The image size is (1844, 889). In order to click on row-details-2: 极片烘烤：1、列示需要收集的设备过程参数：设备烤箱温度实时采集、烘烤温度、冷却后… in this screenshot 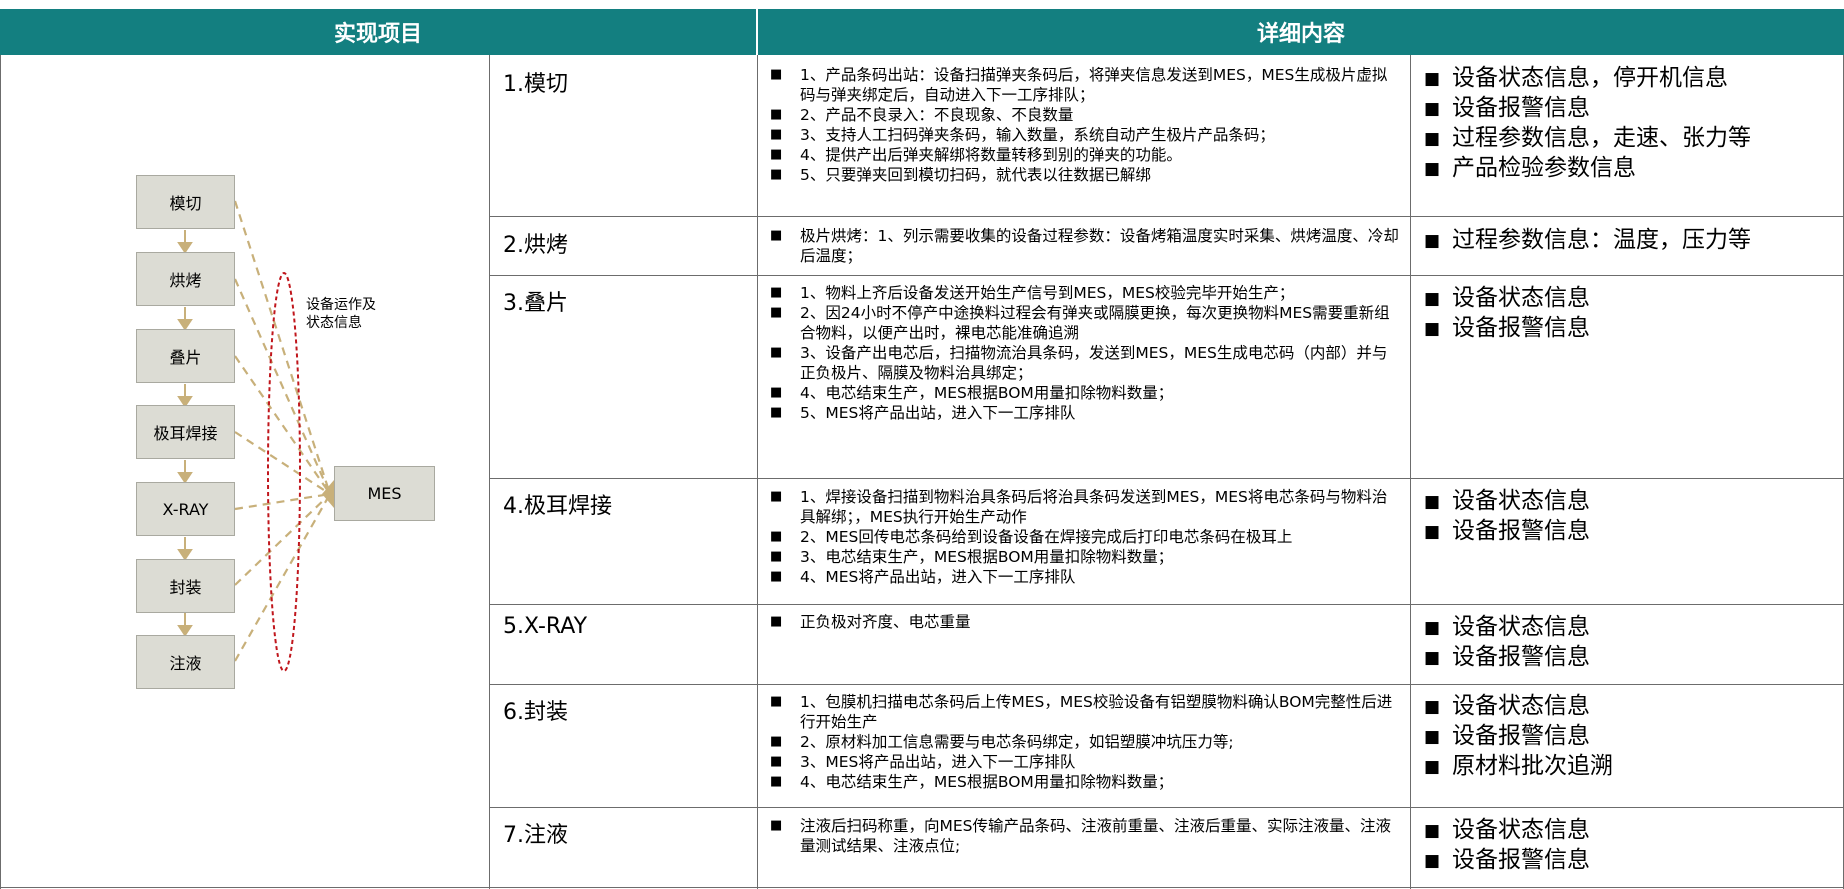, I will do `click(1086, 246)`.